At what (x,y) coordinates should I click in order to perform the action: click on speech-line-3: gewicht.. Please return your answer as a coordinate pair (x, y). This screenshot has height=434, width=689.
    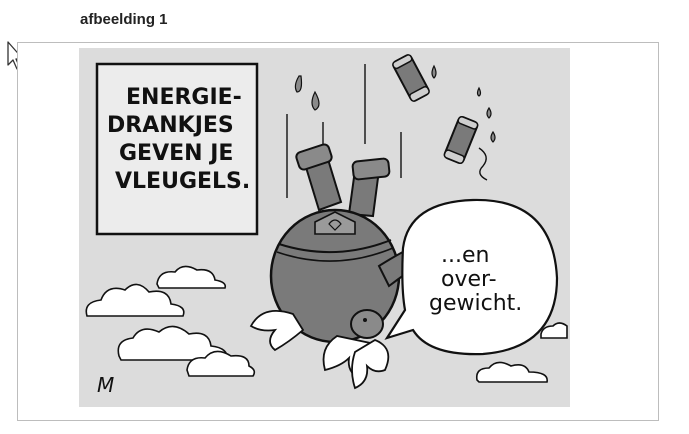
    Looking at the image, I should click on (475, 303).